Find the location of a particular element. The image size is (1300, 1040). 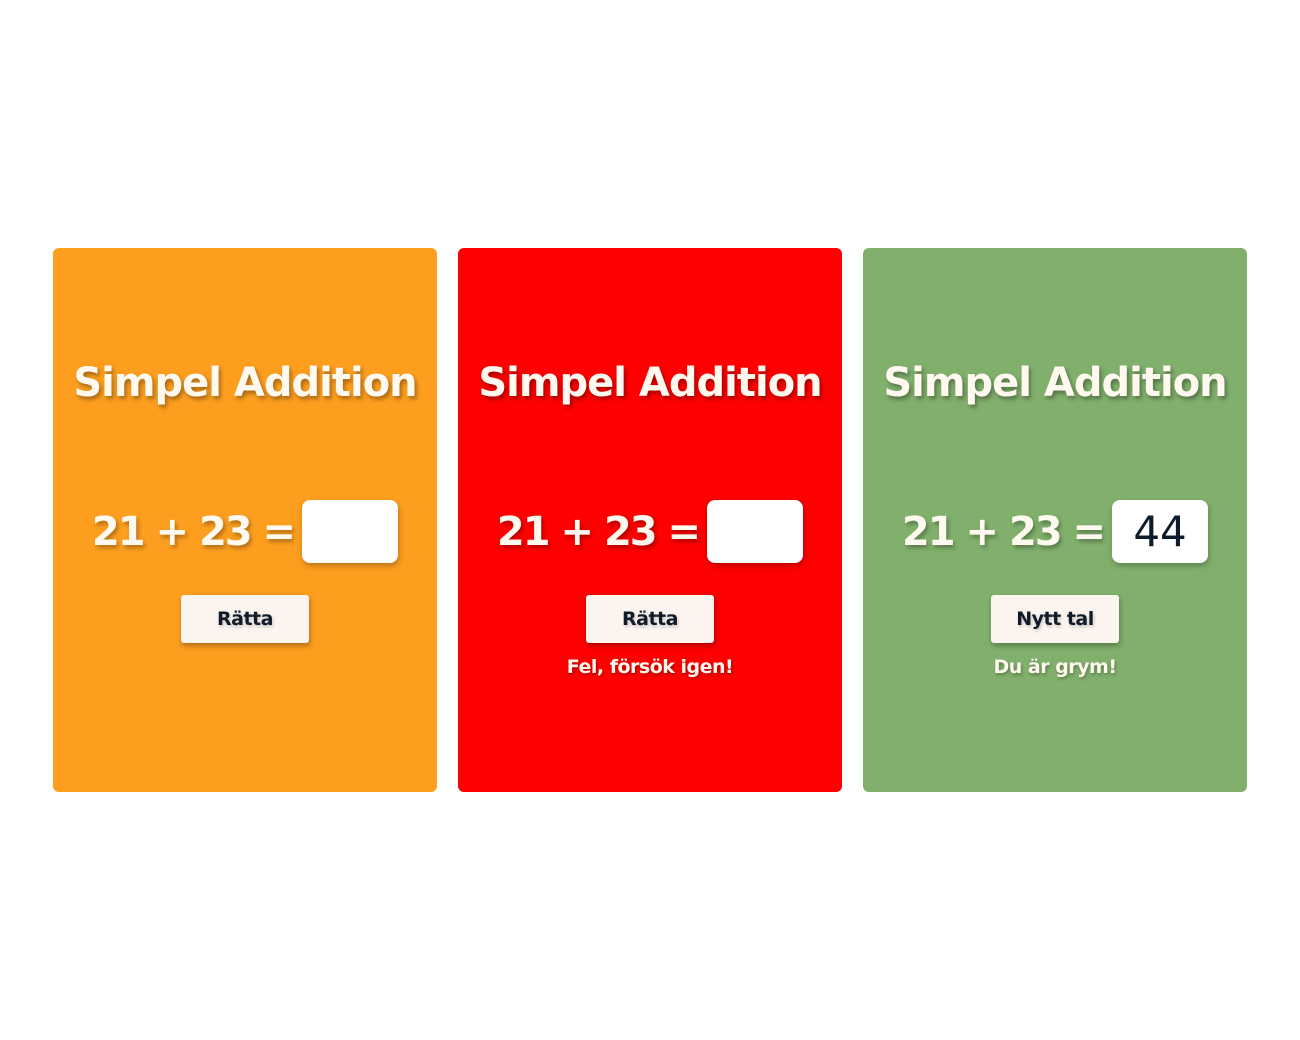

feedback-message: Fel, försök igen! is located at coordinates (650, 667).